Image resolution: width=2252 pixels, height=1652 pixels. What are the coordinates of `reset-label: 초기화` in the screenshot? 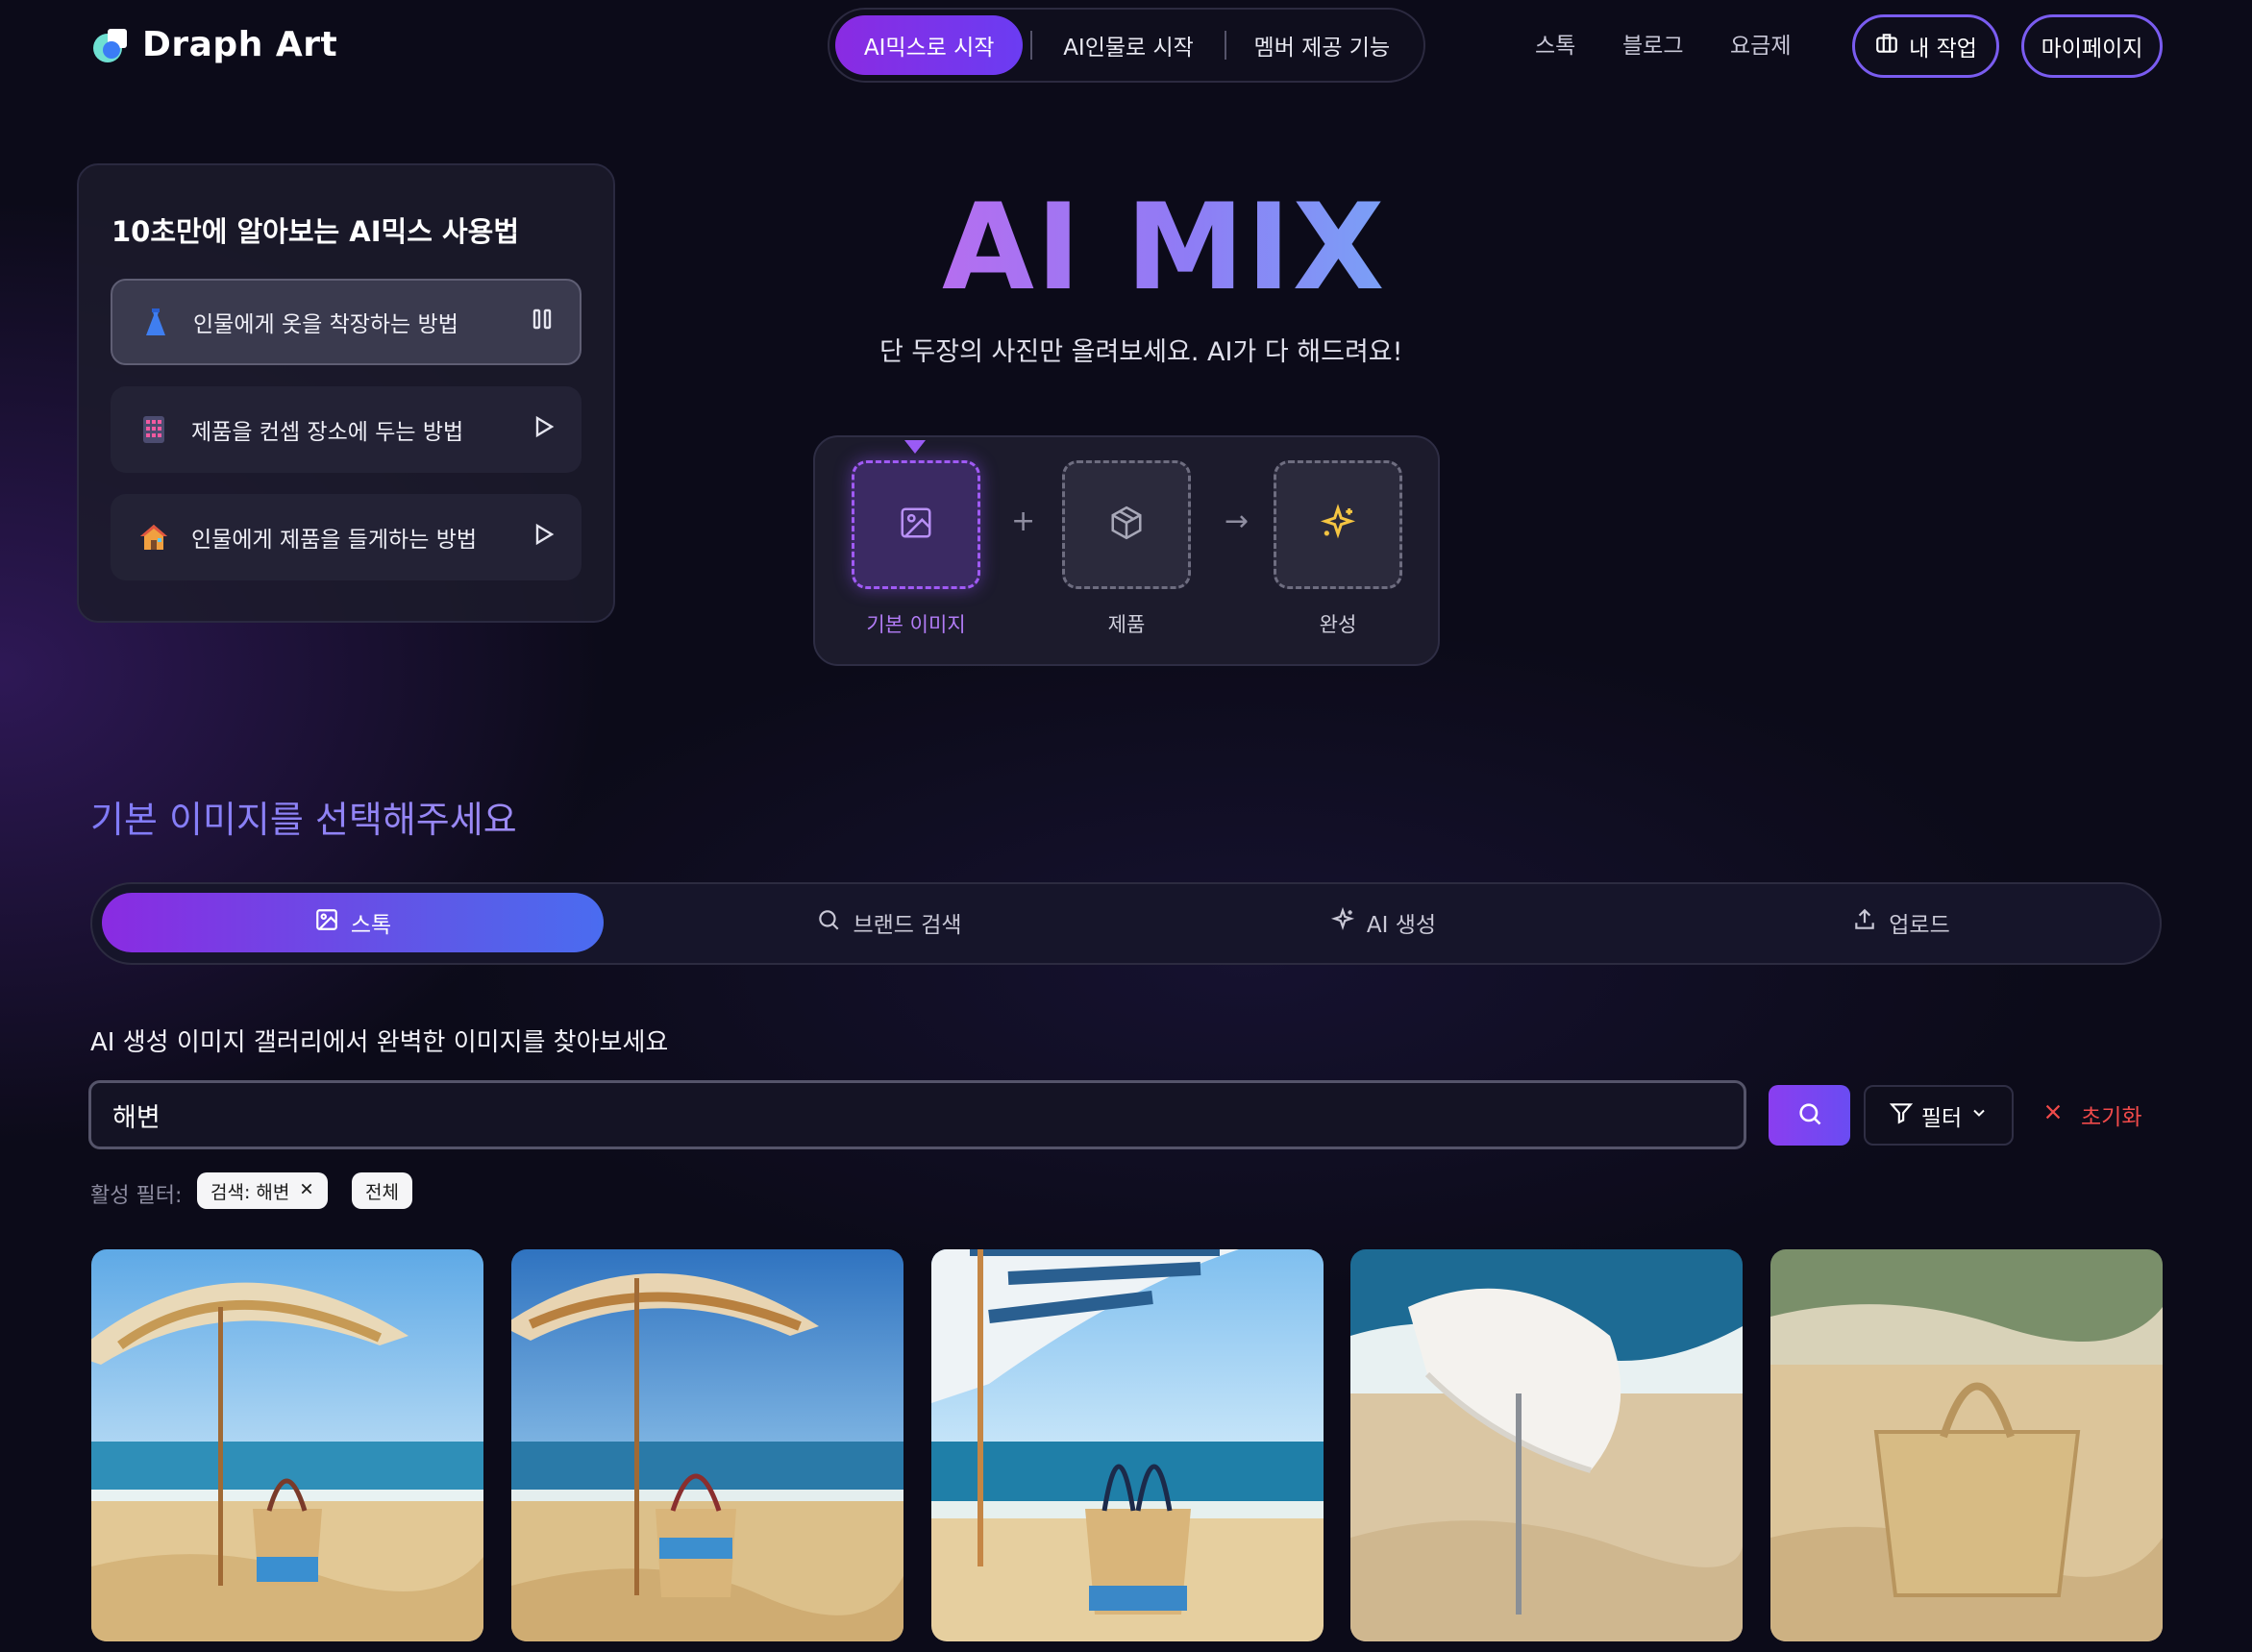 It's located at (2111, 1117).